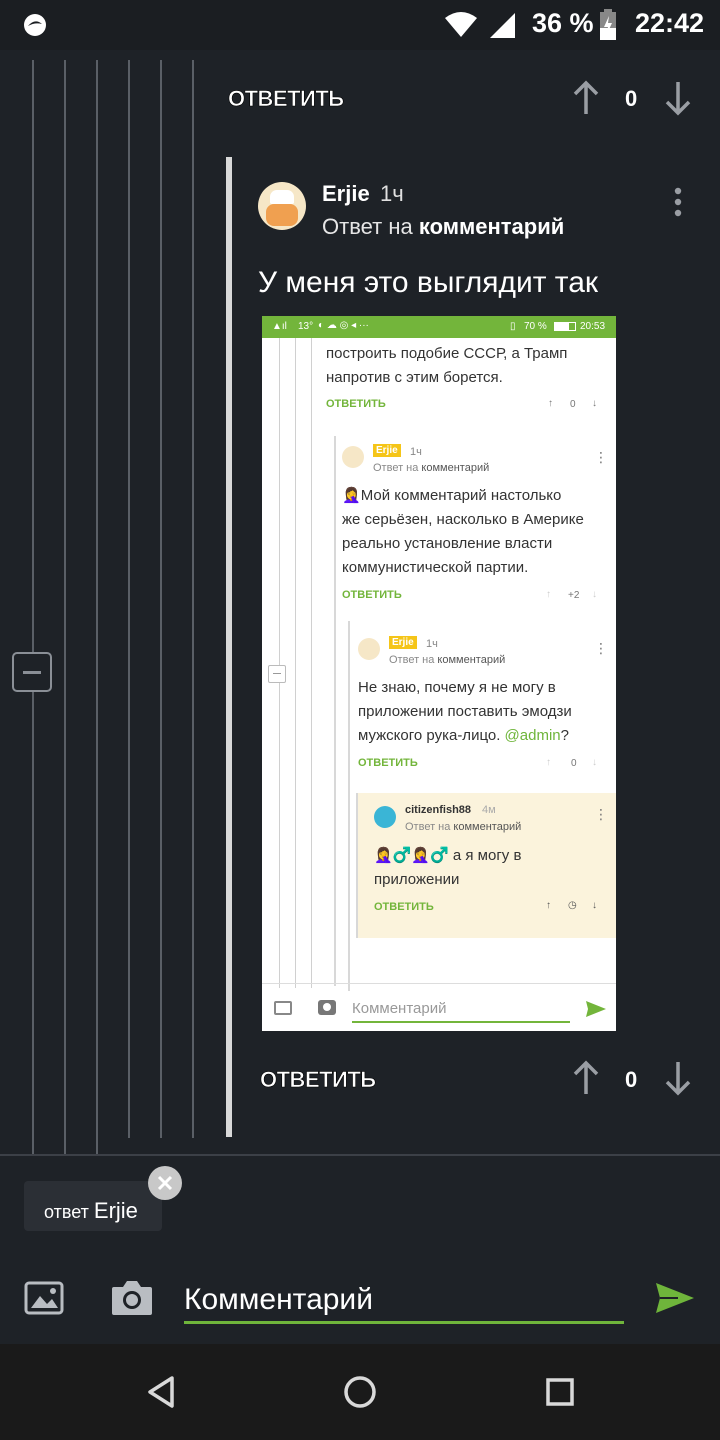  I want to click on chef-hat, so click(282, 197).